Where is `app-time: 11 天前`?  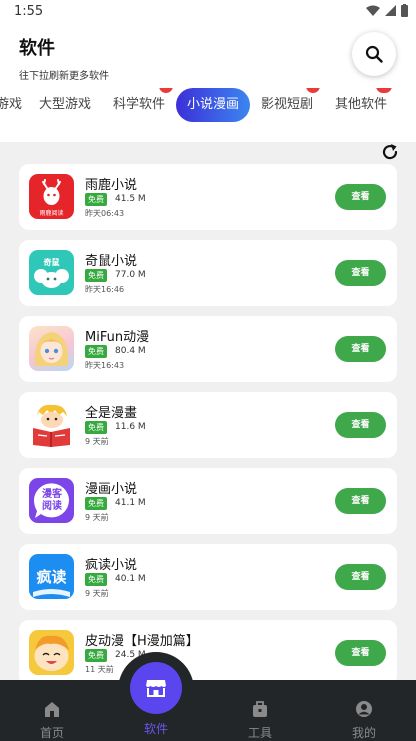
app-time: 11 天前 is located at coordinates (99, 669).